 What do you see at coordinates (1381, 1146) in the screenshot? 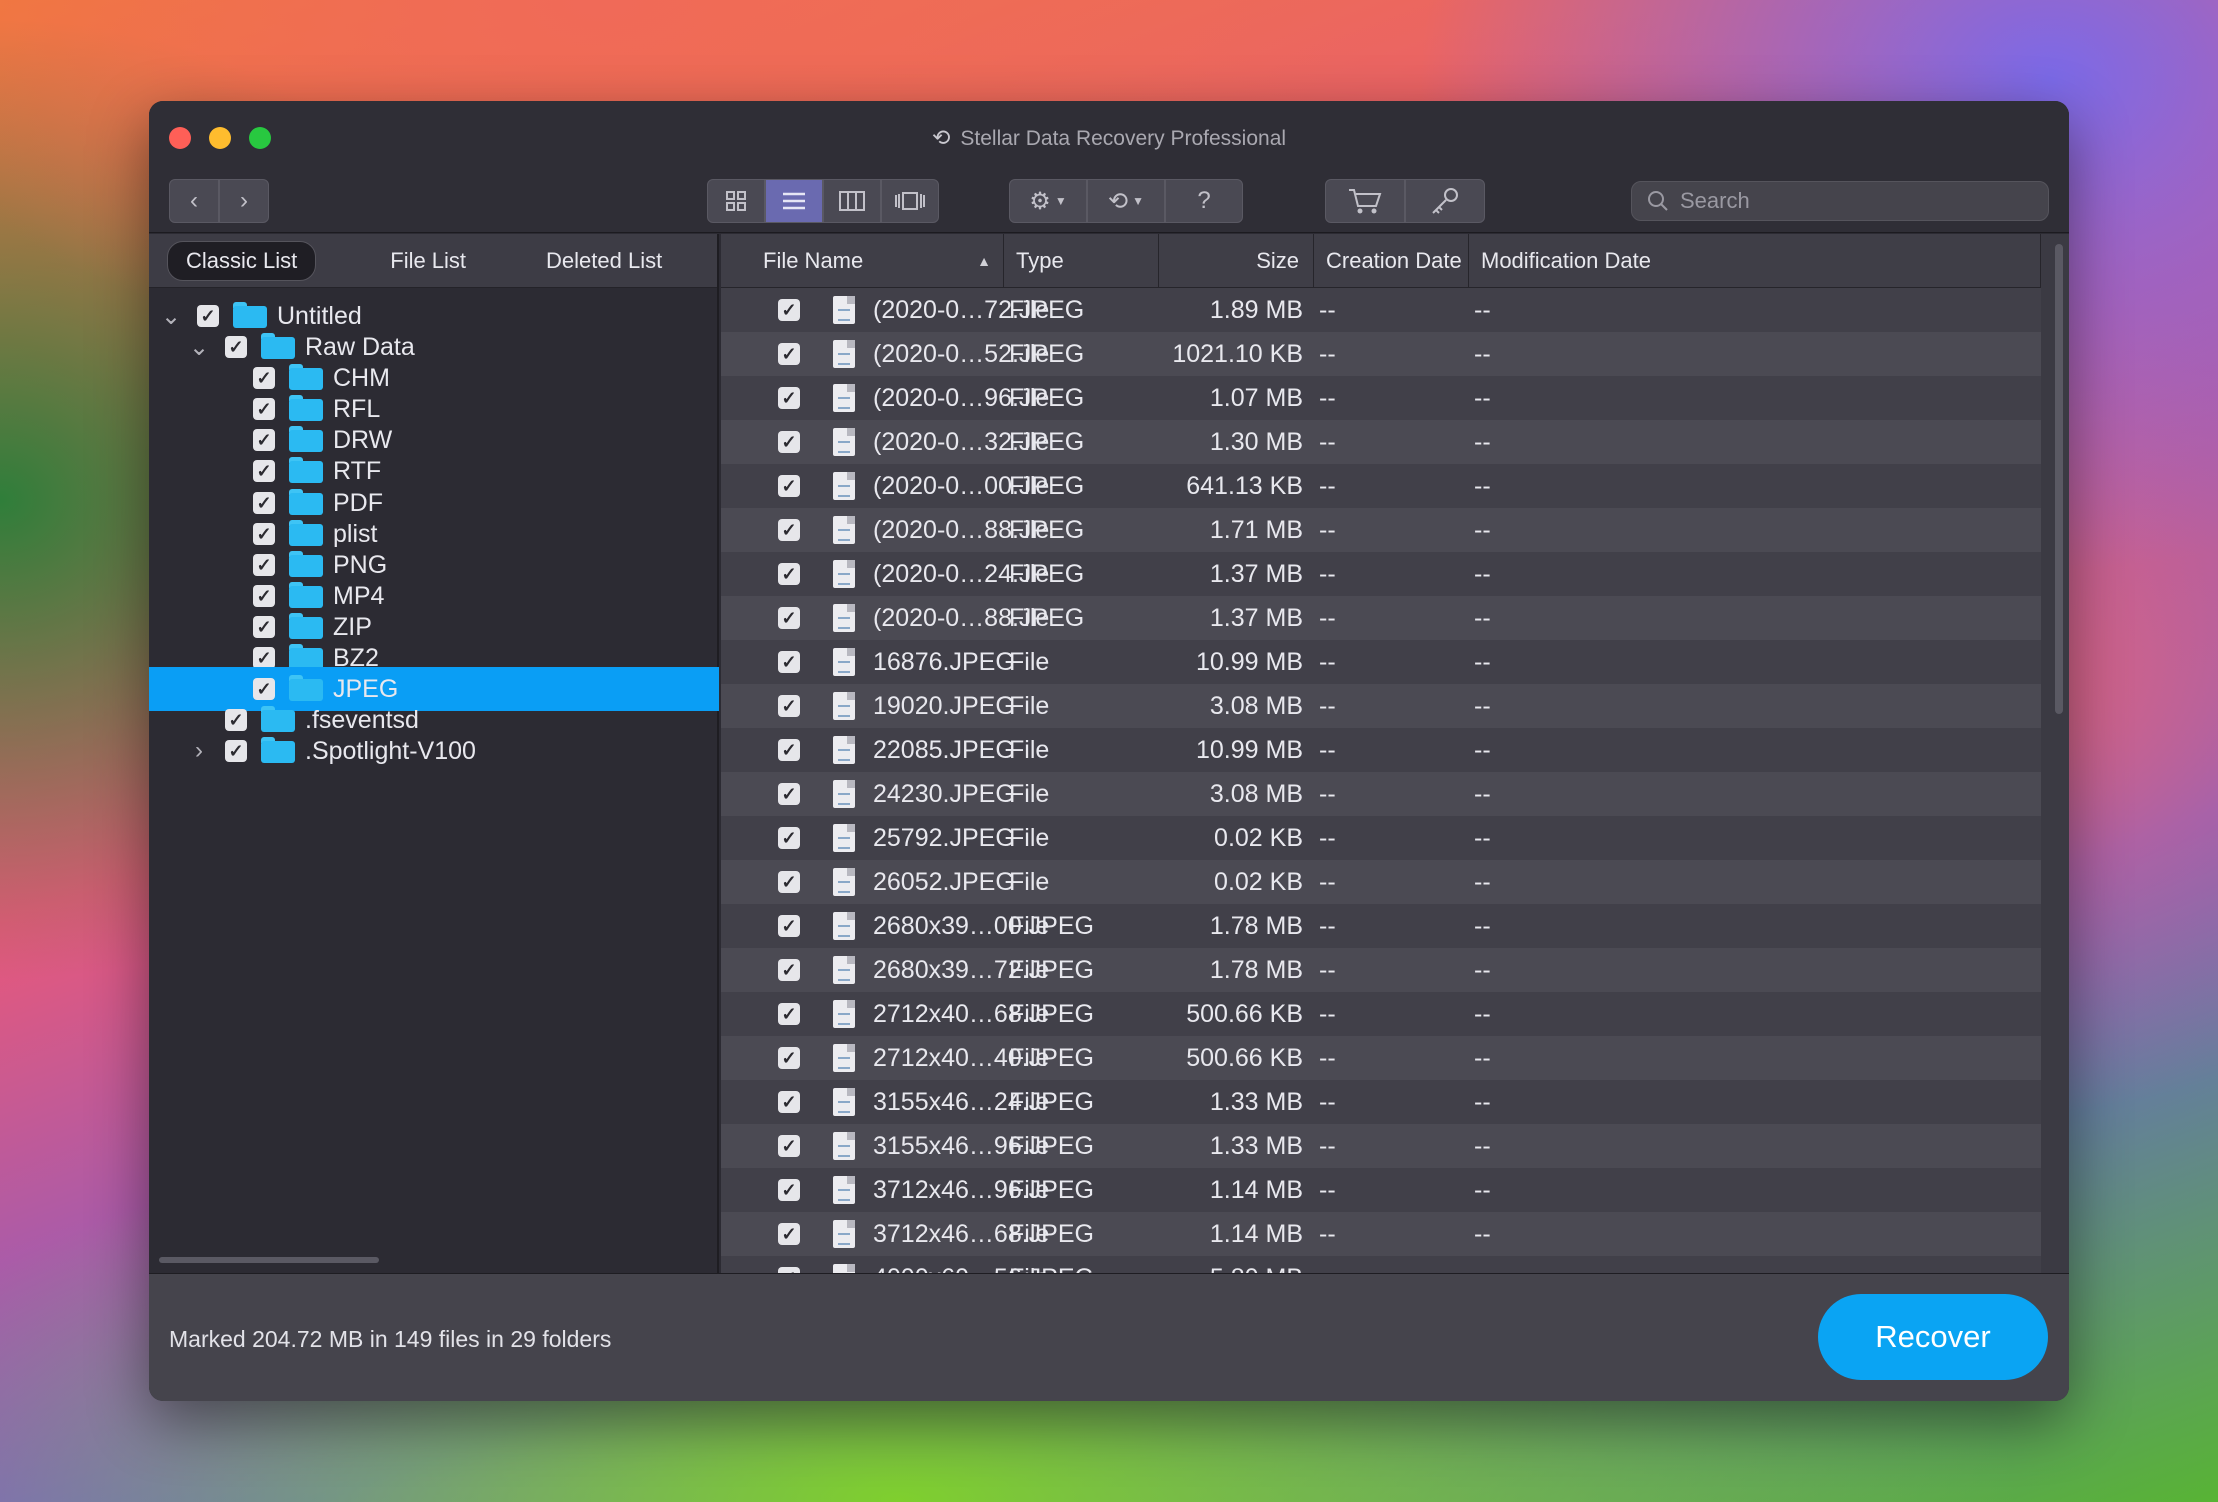
I see `table-row: ✓ 3155x46…96.JPEG File 1.33 MB -- --` at bounding box center [1381, 1146].